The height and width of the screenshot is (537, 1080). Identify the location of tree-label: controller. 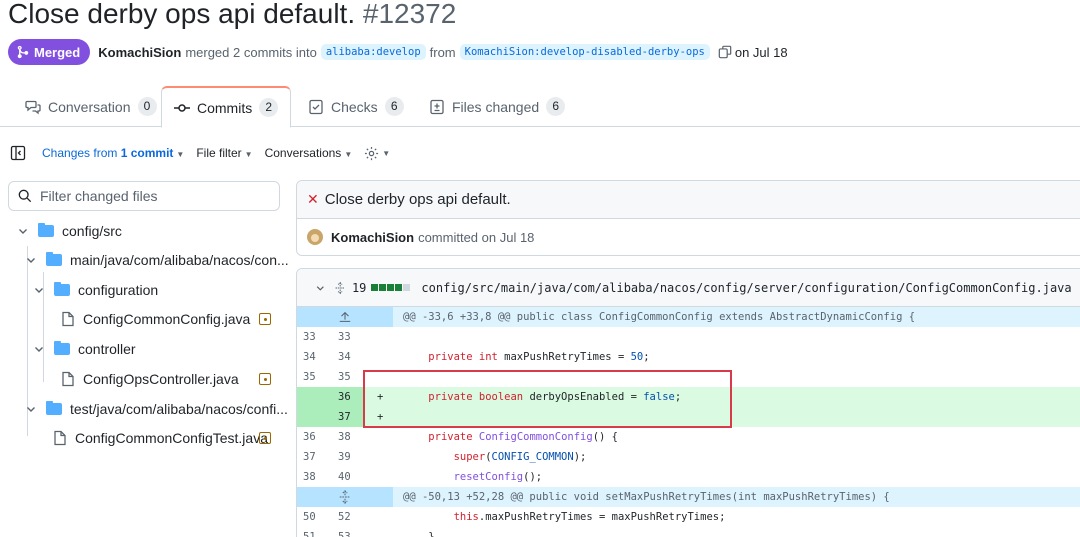
(107, 349).